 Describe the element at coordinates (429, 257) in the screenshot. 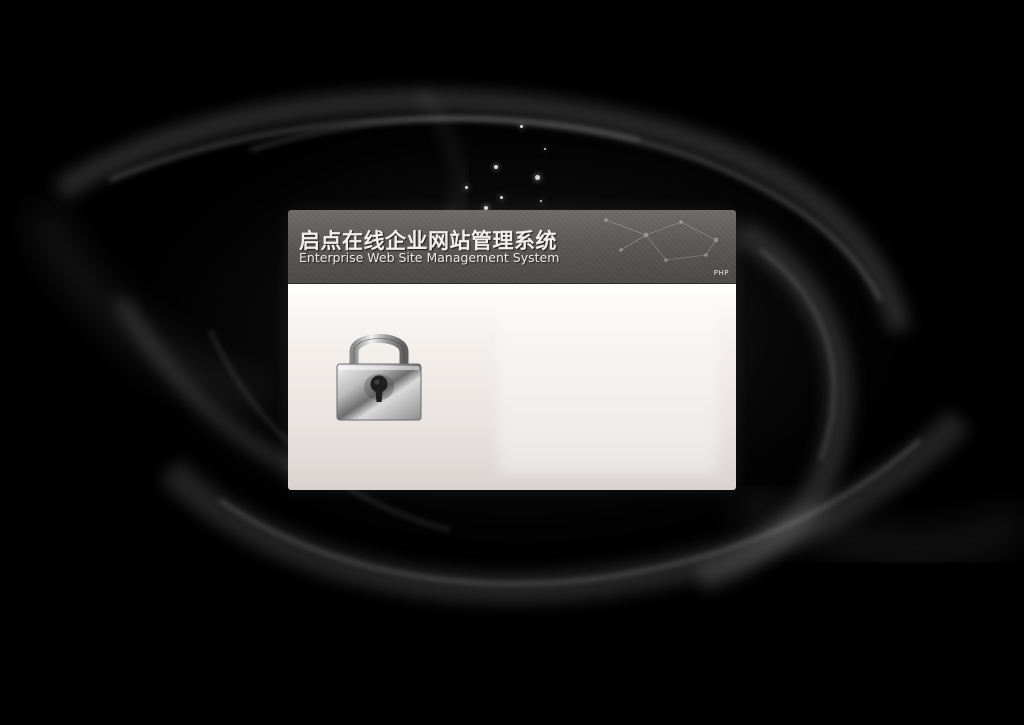

I see `system-title-english: Enterprise Web Site Management System` at that location.